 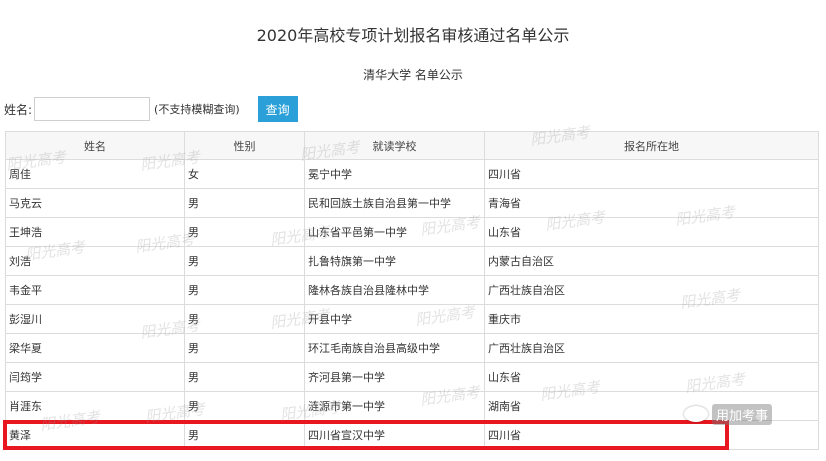 What do you see at coordinates (394, 377) in the screenshot?
I see `school-cell: 齐河县第一中学` at bounding box center [394, 377].